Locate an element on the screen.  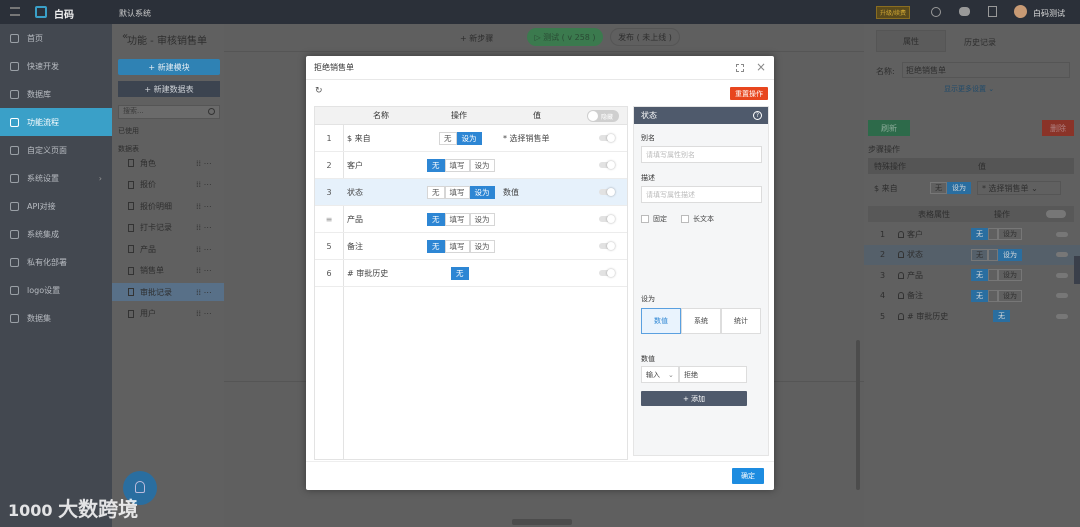
table-list-item: 审批记录 ⁞⁞ ⋯ is located at coordinates (168, 292).